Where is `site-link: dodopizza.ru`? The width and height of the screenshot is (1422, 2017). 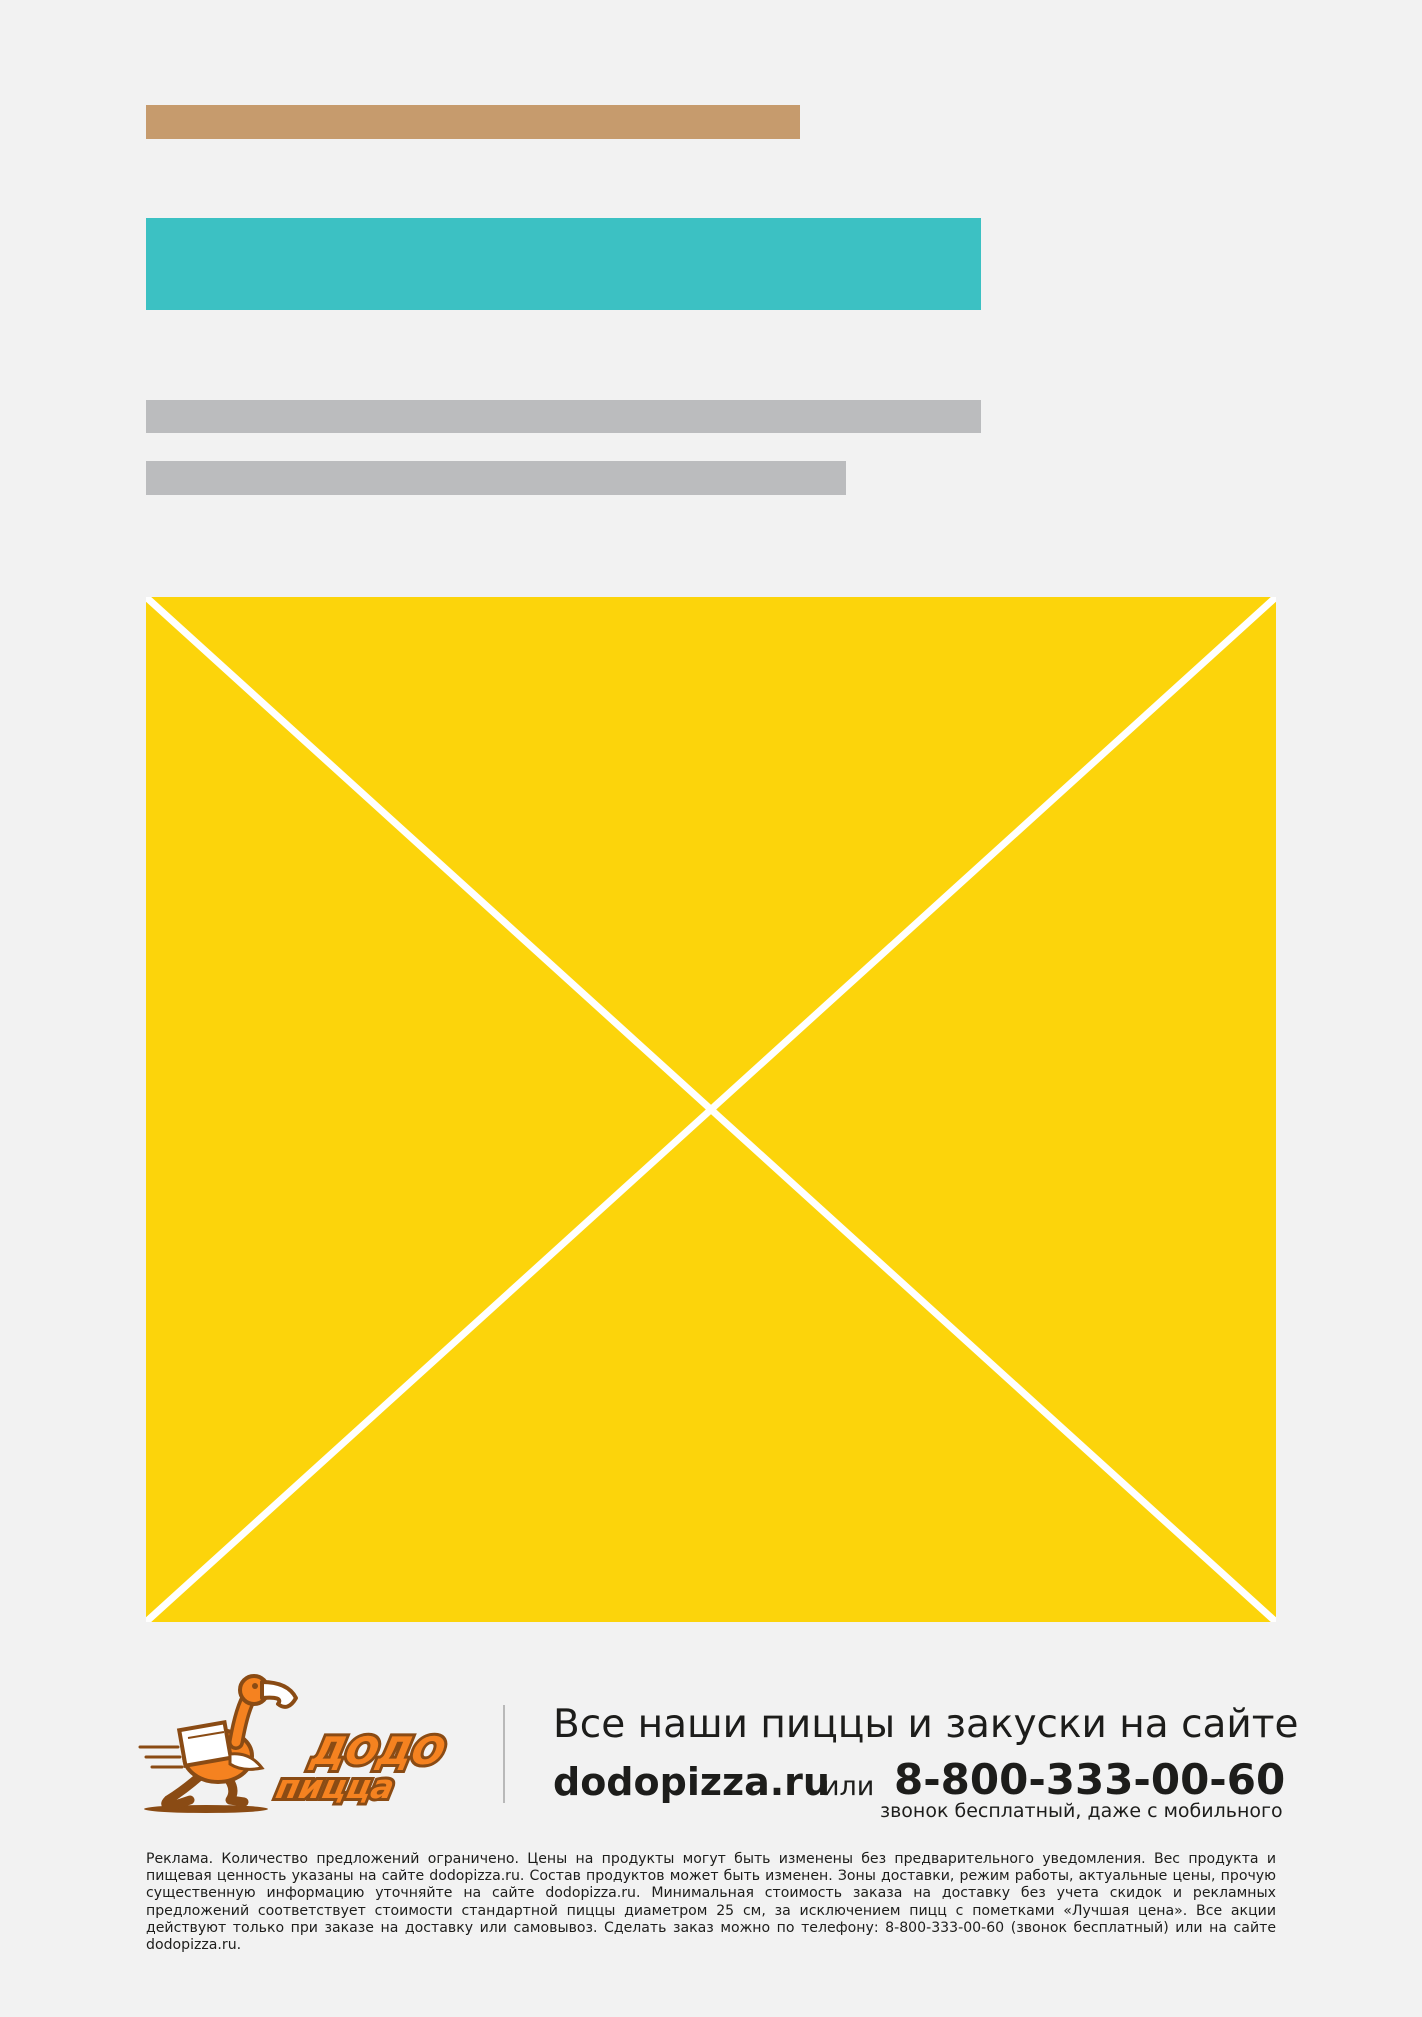
site-link: dodopizza.ru is located at coordinates (691, 1782).